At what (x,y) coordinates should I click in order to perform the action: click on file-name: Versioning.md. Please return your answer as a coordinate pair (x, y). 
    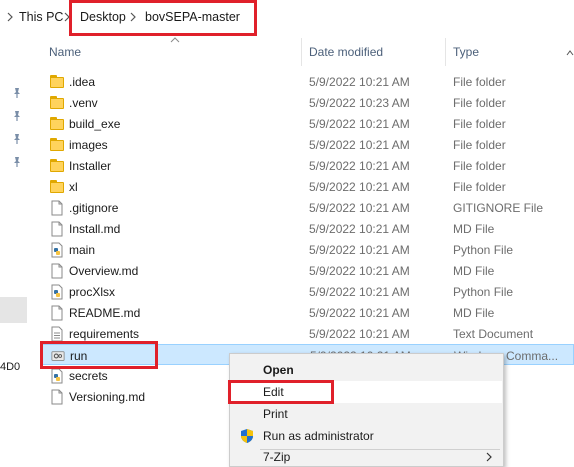
    Looking at the image, I should click on (107, 397).